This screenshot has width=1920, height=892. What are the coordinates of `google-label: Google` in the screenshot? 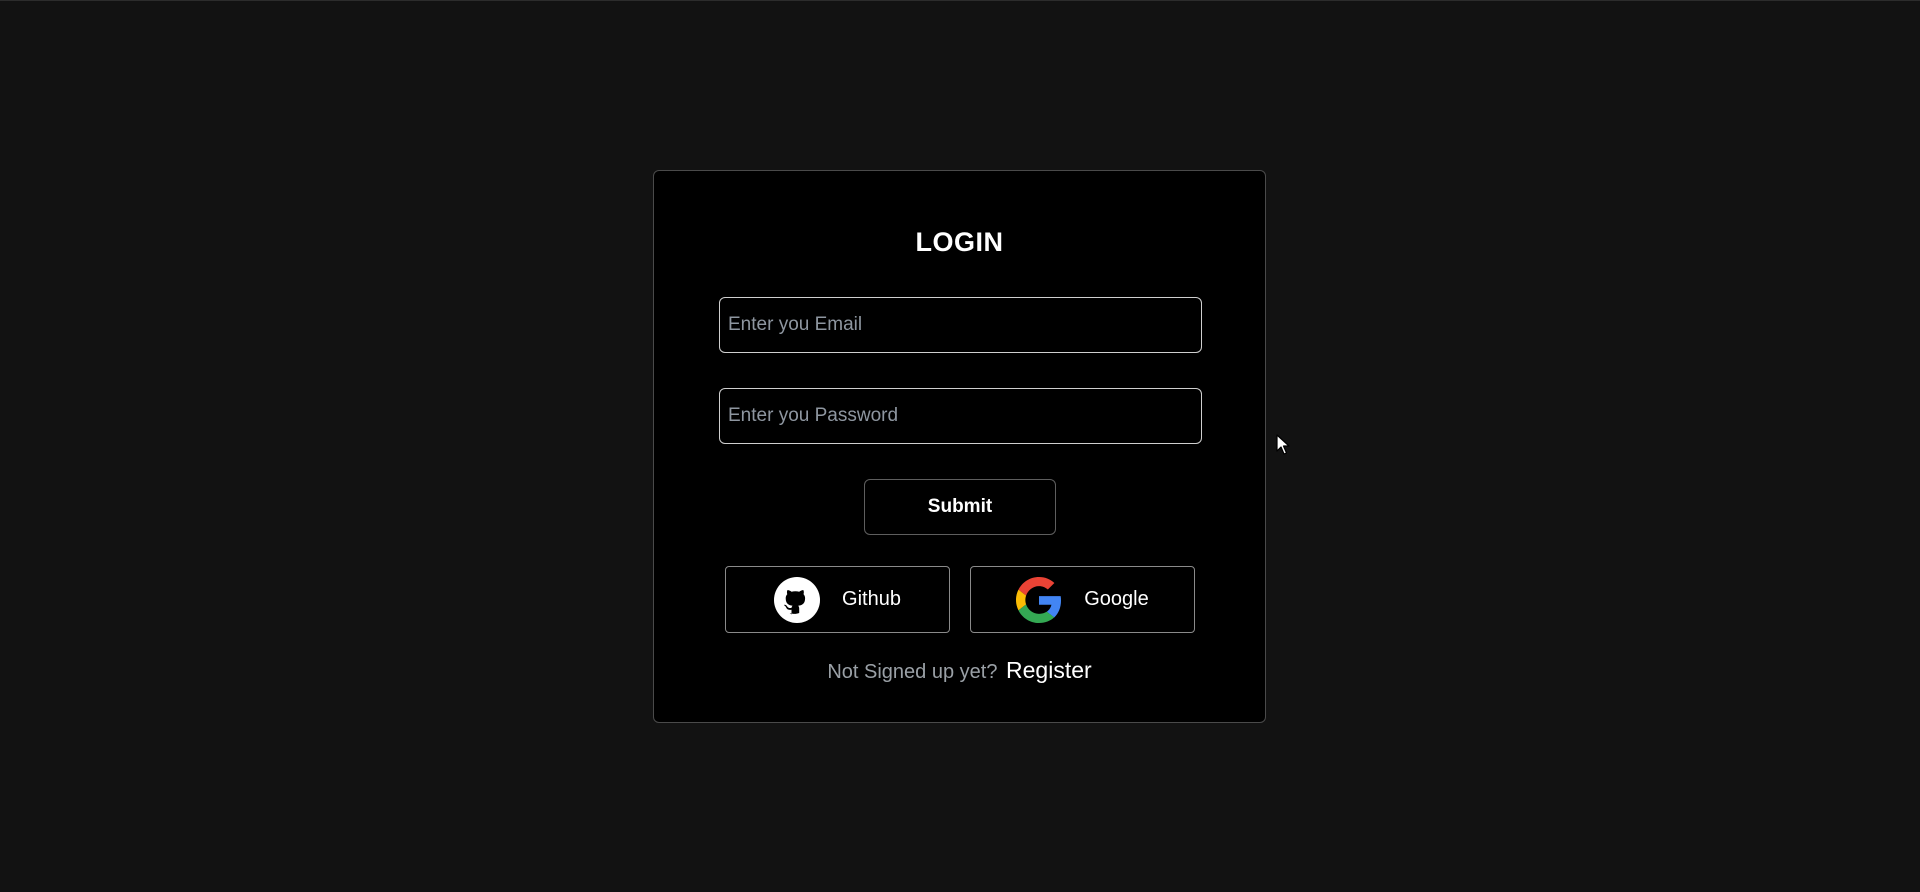 It's located at (1116, 599).